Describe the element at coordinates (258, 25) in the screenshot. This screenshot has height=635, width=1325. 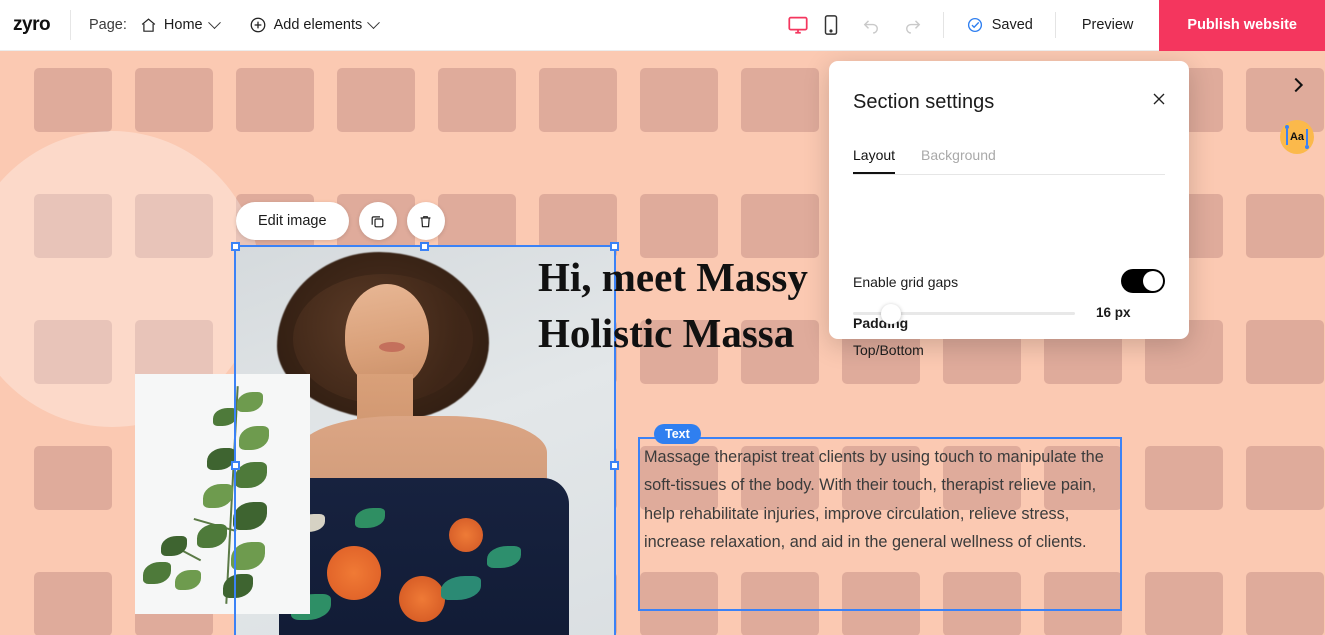
I see `plus-circle-icon` at that location.